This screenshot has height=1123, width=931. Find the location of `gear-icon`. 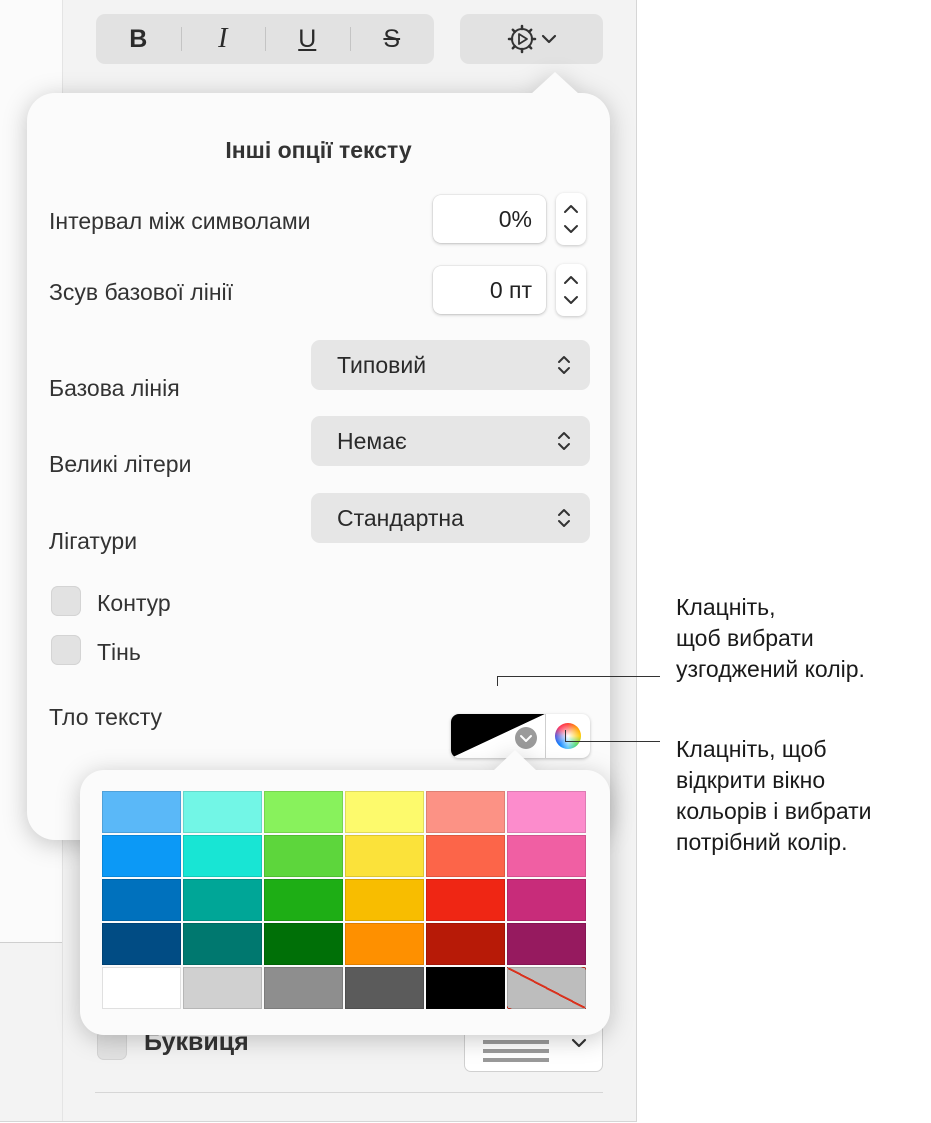

gear-icon is located at coordinates (521, 39).